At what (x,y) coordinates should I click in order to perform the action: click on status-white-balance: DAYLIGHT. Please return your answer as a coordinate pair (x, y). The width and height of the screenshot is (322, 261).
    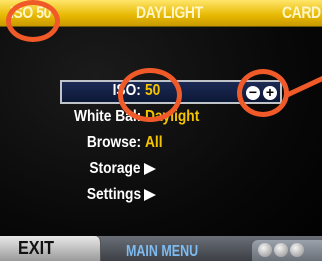
    Looking at the image, I should click on (169, 12).